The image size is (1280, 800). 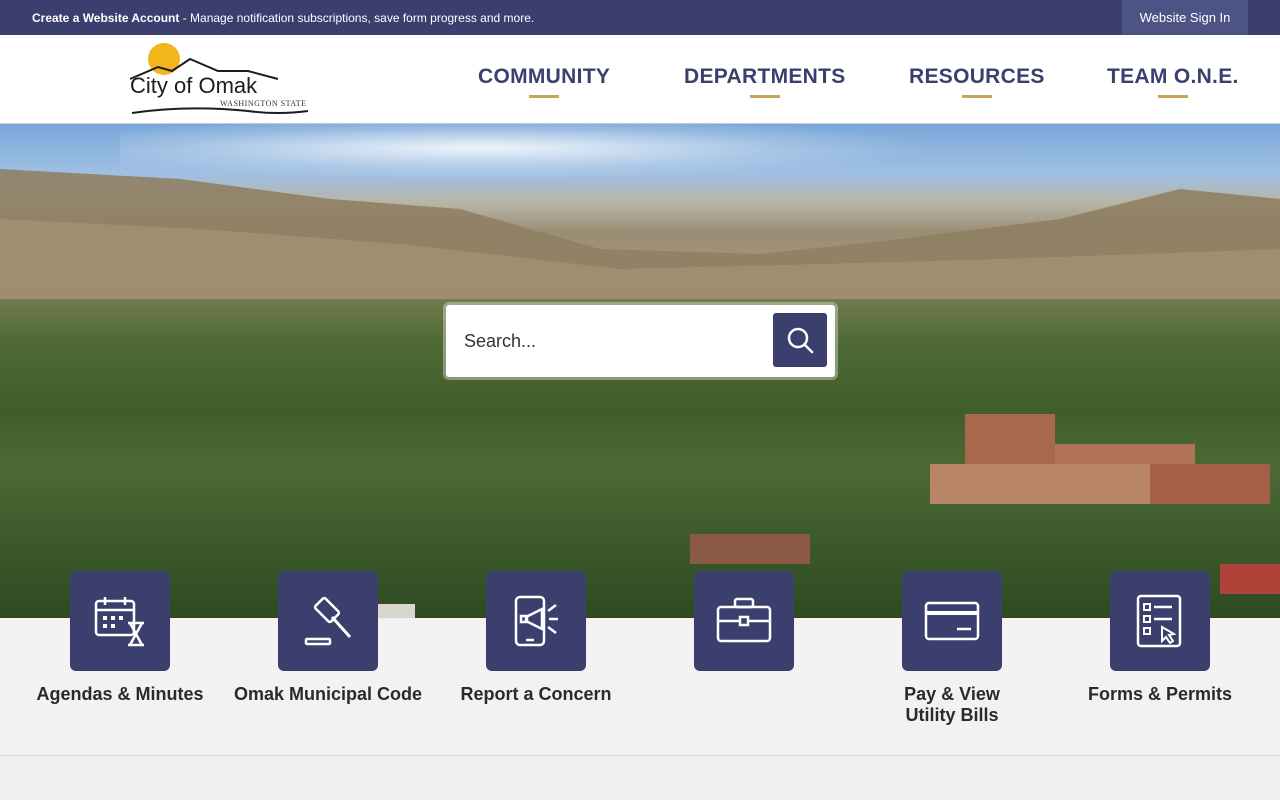 I want to click on website-sign-in-button: Website Sign In, so click(x=1185, y=17).